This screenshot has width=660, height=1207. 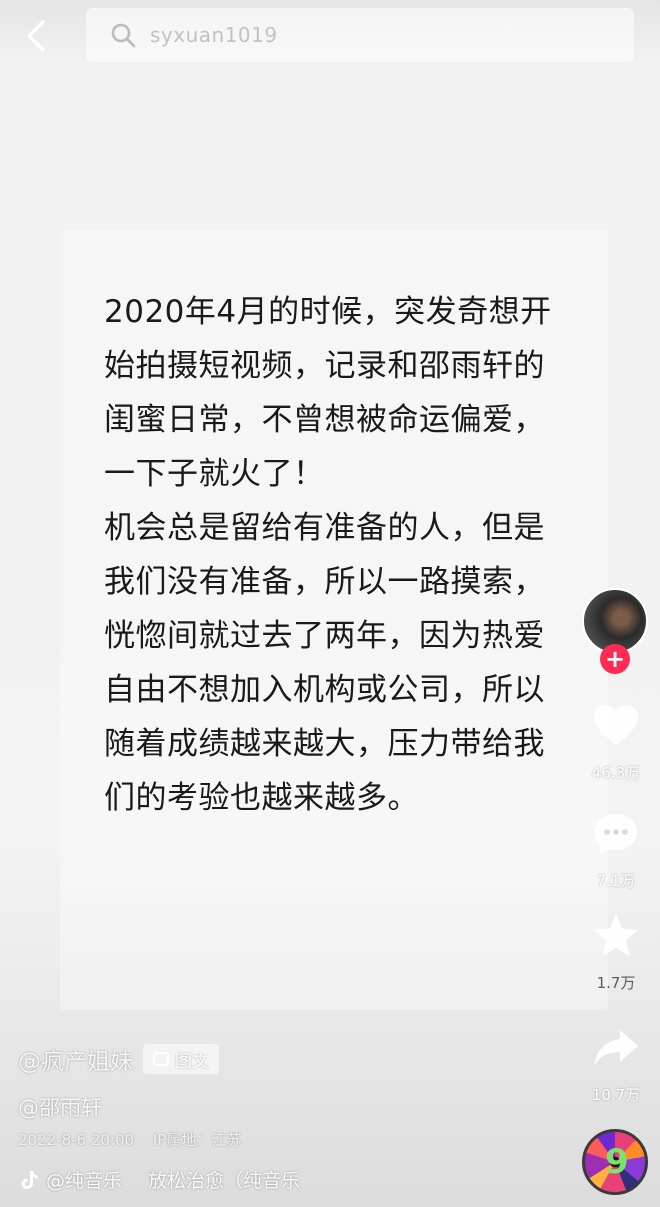 What do you see at coordinates (197, 1140) in the screenshot?
I see `ip-location: IP属地：江苏` at bounding box center [197, 1140].